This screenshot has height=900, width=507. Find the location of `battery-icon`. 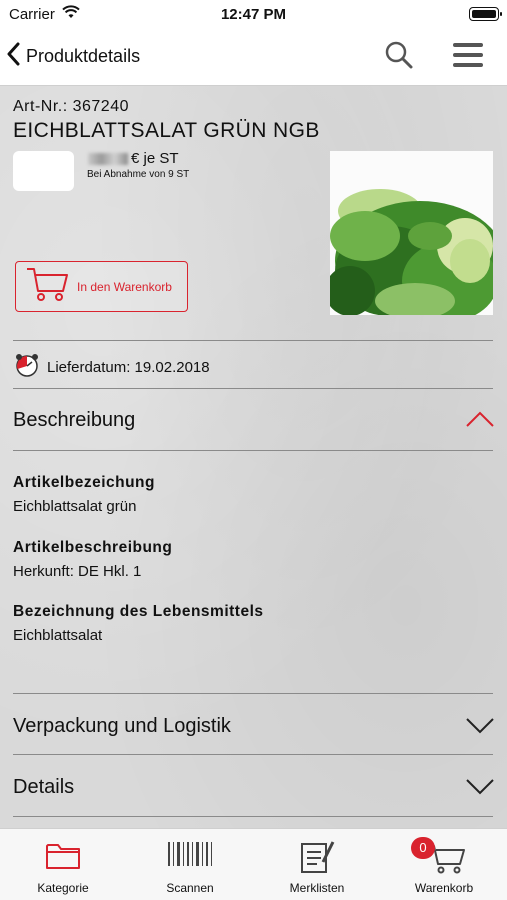

battery-icon is located at coordinates (485, 14).